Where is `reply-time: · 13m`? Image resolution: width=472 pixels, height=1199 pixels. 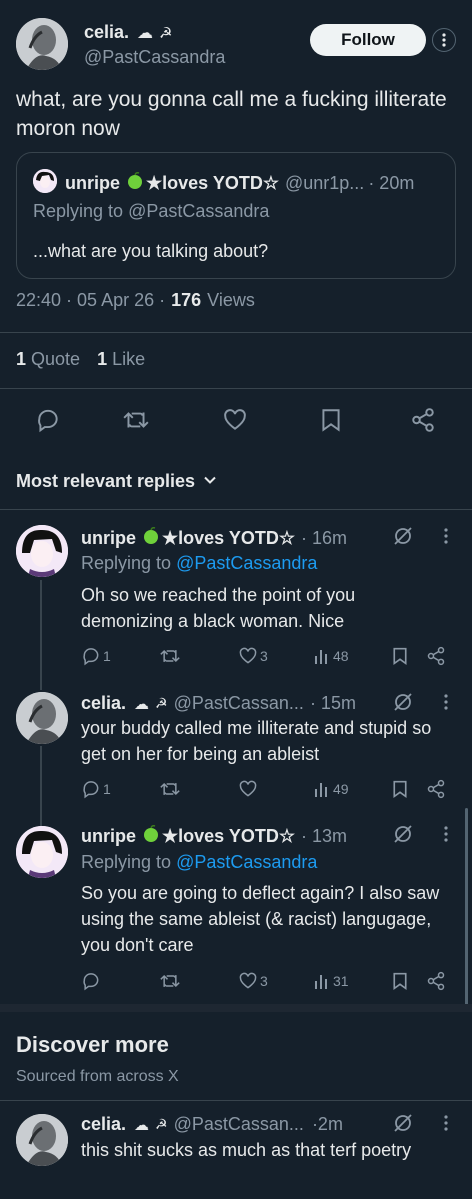 reply-time: · 13m is located at coordinates (324, 836).